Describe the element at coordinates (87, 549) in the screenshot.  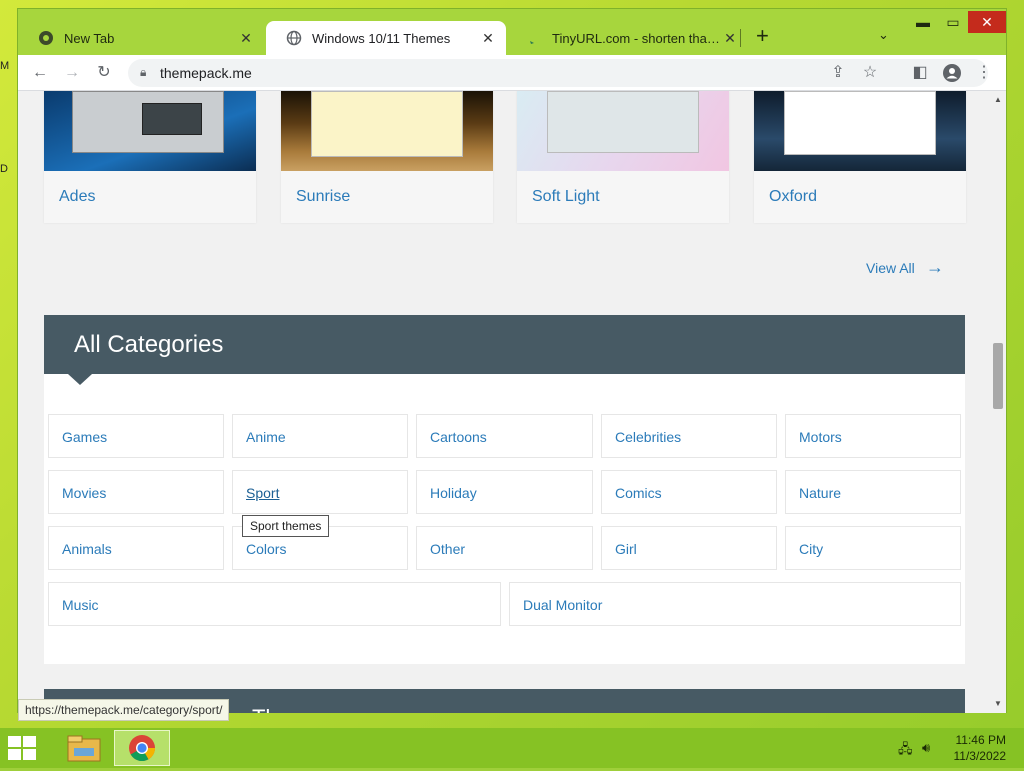
I see `category-label: Animals` at that location.